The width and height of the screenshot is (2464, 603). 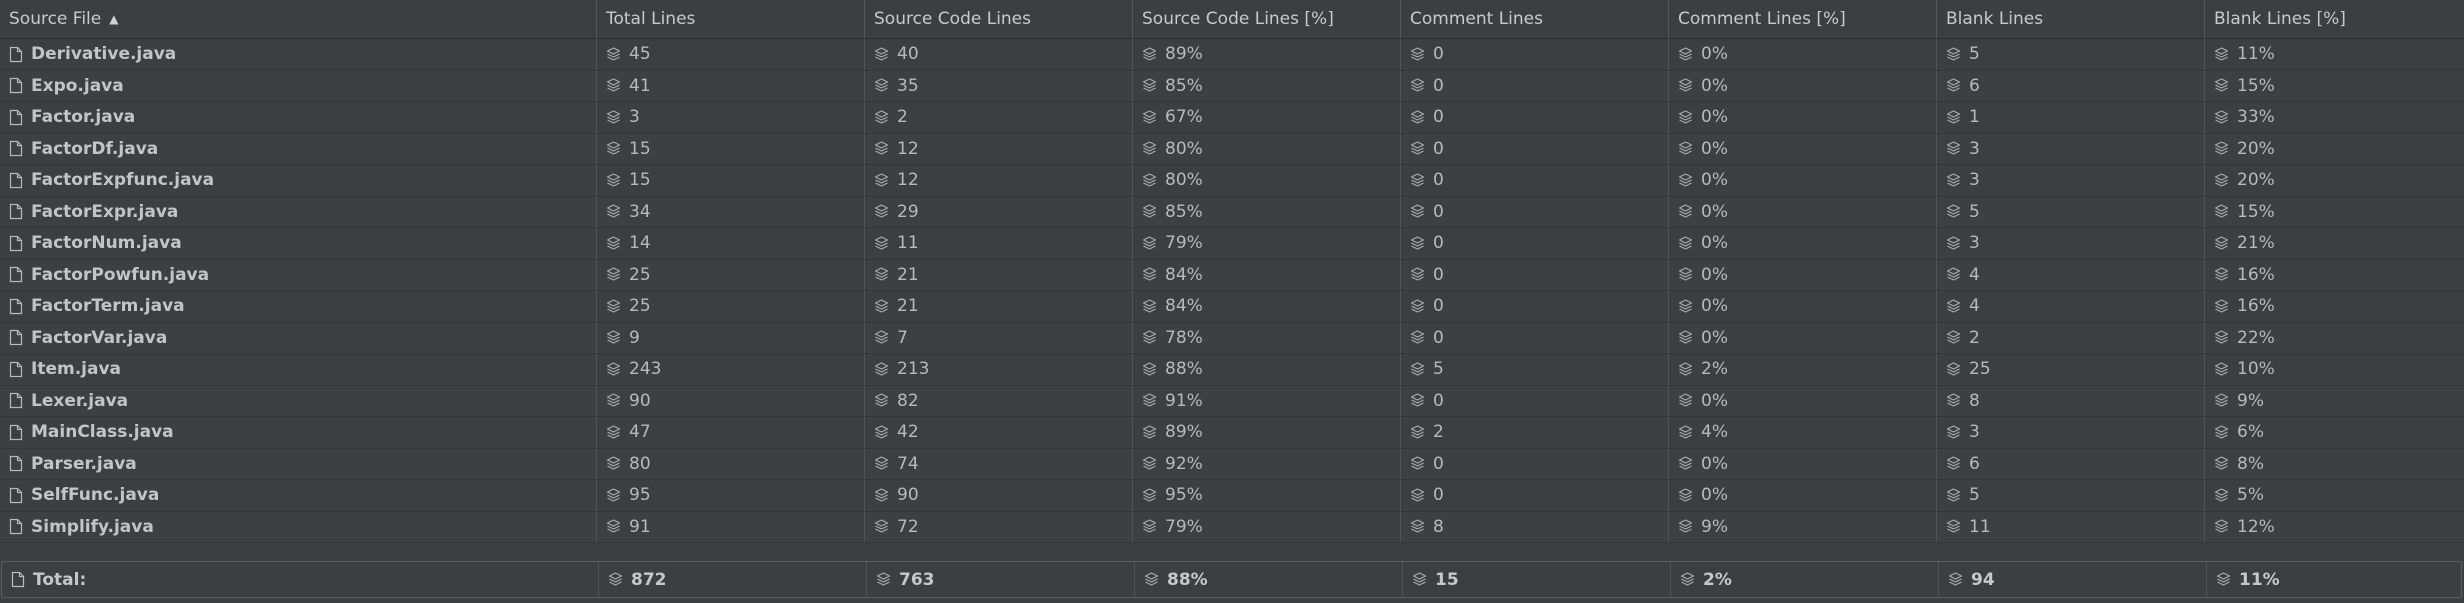 I want to click on table-row: FactorNum.java 14 11 79% 0 0% 3 21%, so click(x=1232, y=244).